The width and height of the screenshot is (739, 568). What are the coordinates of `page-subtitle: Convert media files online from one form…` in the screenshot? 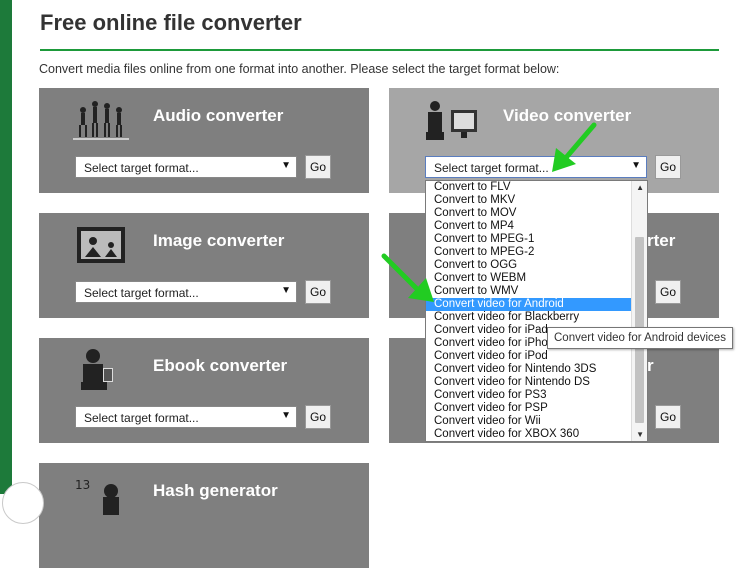 It's located at (299, 69).